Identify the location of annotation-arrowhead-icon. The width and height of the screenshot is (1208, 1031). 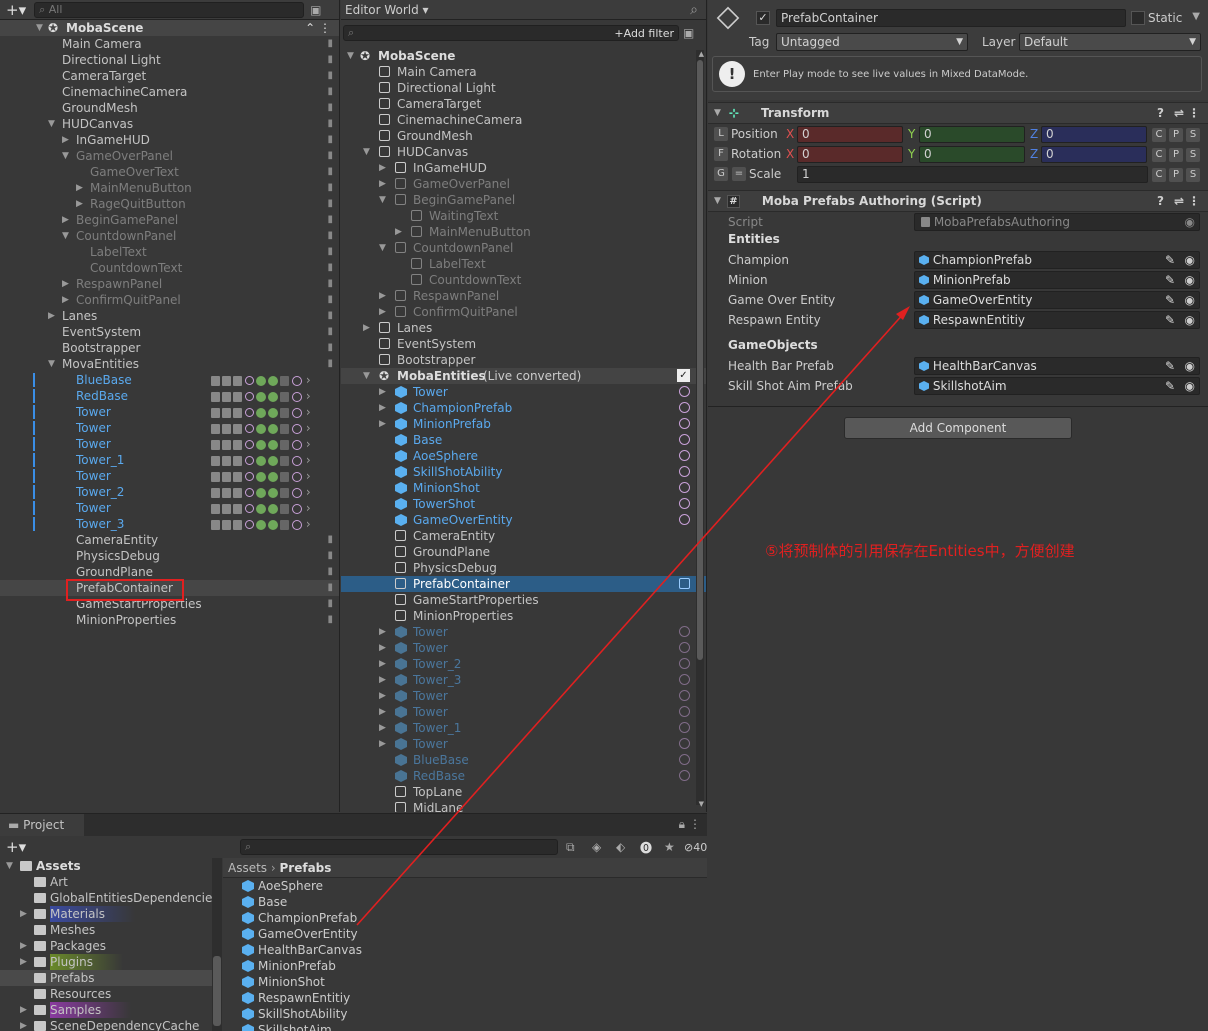
(903, 313).